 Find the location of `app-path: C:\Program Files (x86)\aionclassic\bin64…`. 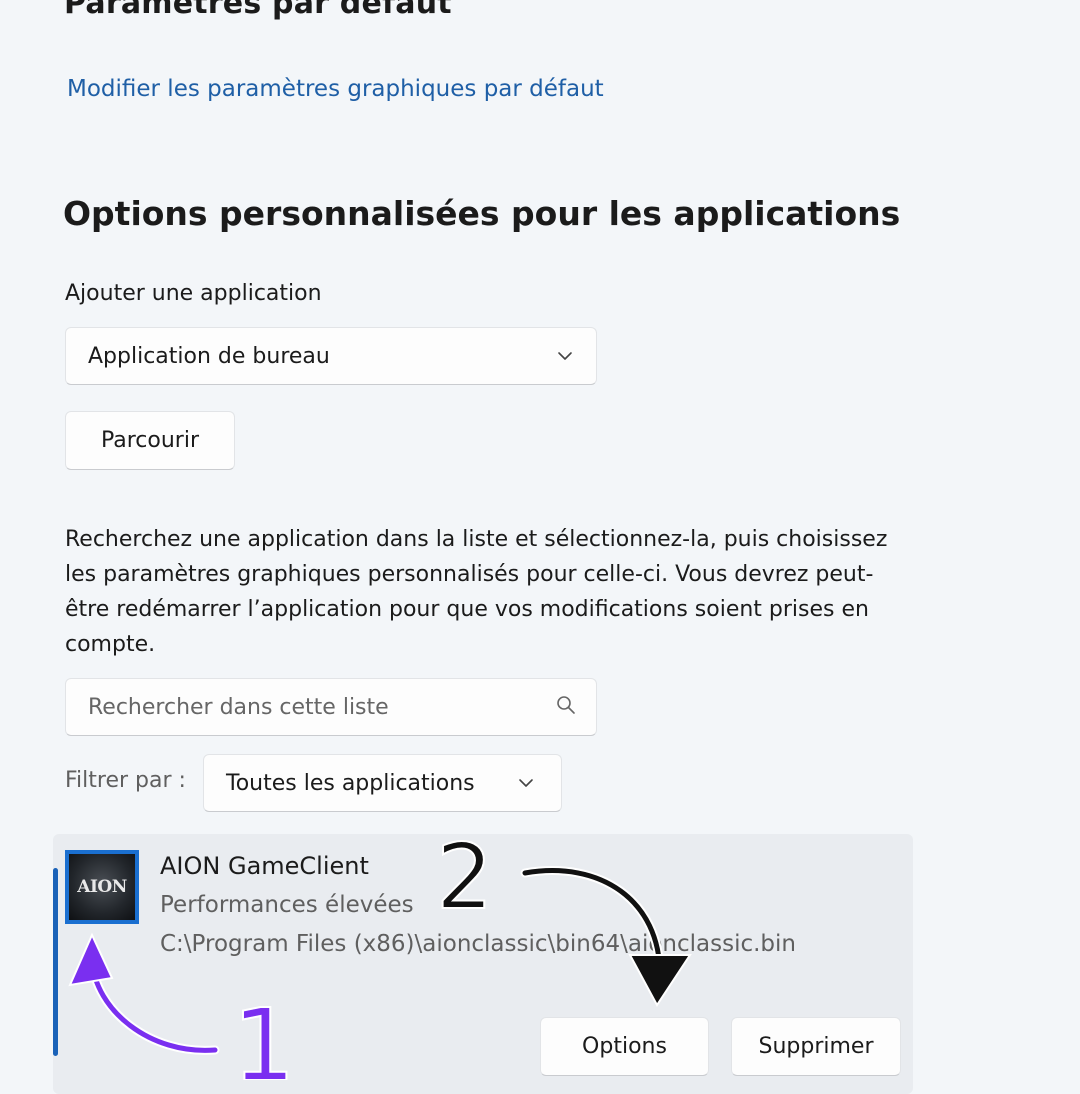

app-path: C:\Program Files (x86)\aionclassic\bin64… is located at coordinates (478, 944).